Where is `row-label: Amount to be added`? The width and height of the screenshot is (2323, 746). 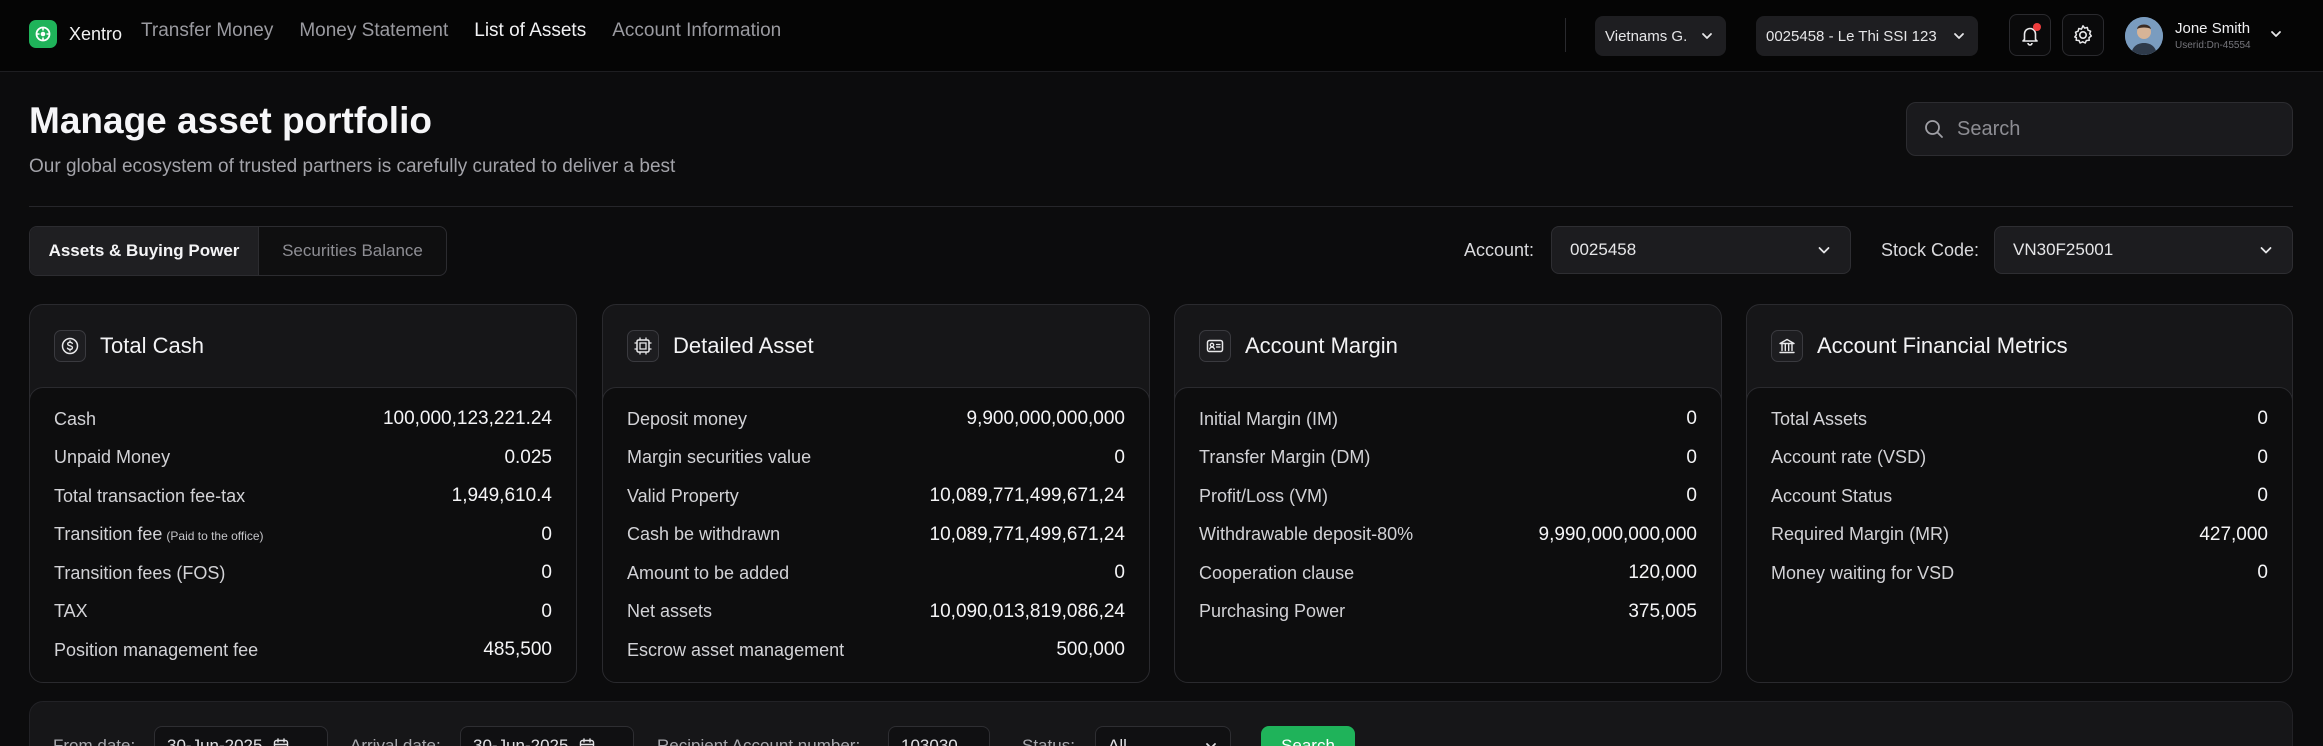
row-label: Amount to be added is located at coordinates (708, 572).